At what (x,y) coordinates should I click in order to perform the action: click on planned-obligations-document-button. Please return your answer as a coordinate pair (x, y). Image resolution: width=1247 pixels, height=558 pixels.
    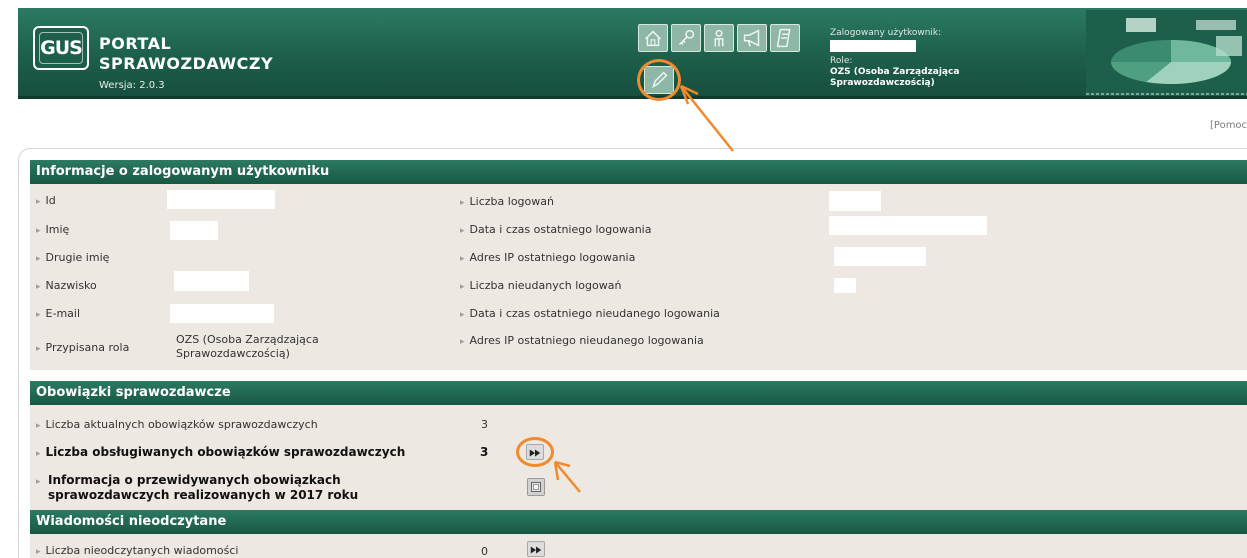
    Looking at the image, I should click on (536, 487).